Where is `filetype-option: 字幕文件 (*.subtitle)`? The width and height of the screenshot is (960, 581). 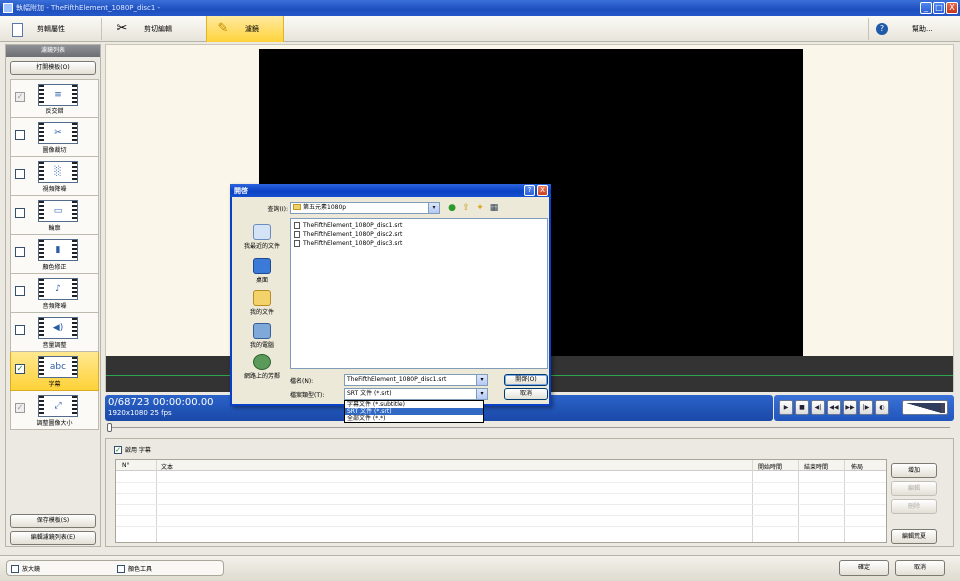
filetype-option: 字幕文件 (*.subtitle) is located at coordinates (414, 404).